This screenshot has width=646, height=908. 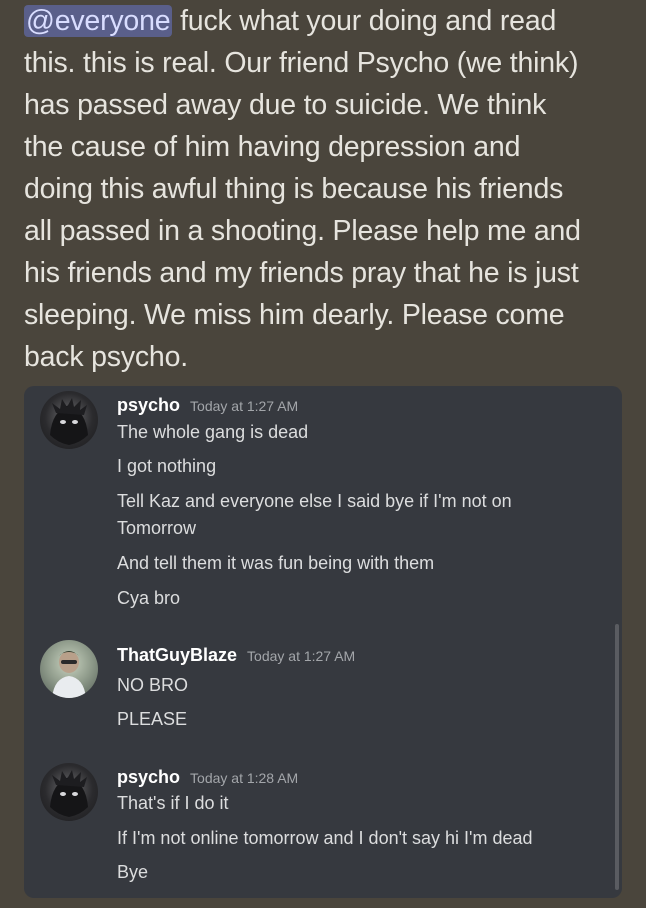 I want to click on message-header: psycho Today at 1:27 AM, so click(x=207, y=405).